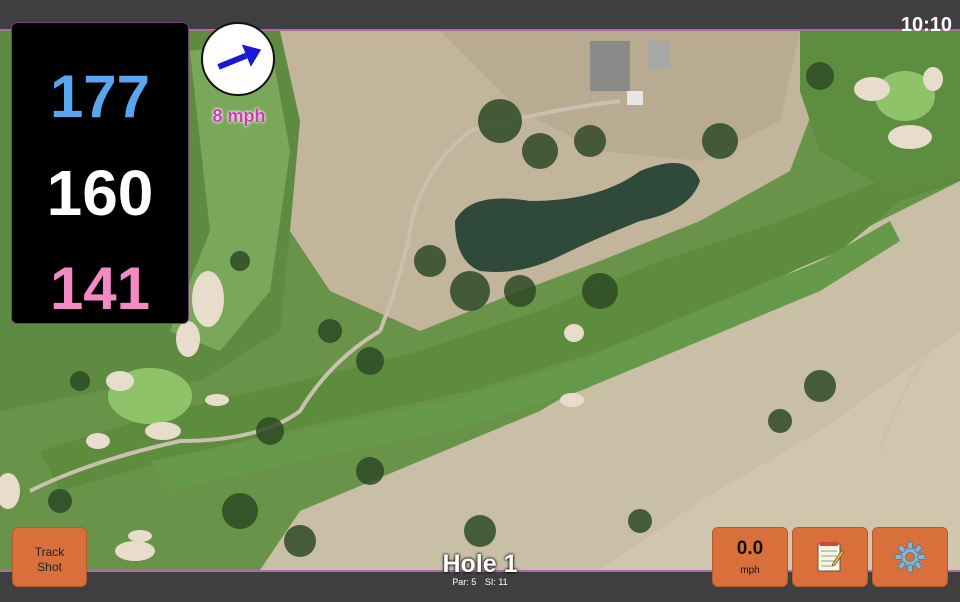  I want to click on speed-value: 0.0, so click(750, 548).